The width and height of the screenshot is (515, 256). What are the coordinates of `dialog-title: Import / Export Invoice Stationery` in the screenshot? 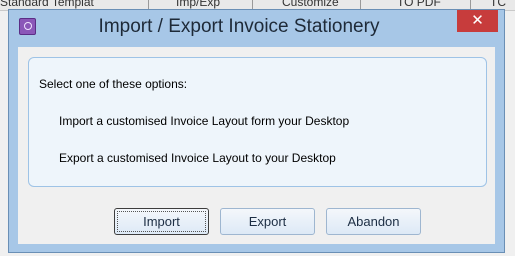 It's located at (239, 26).